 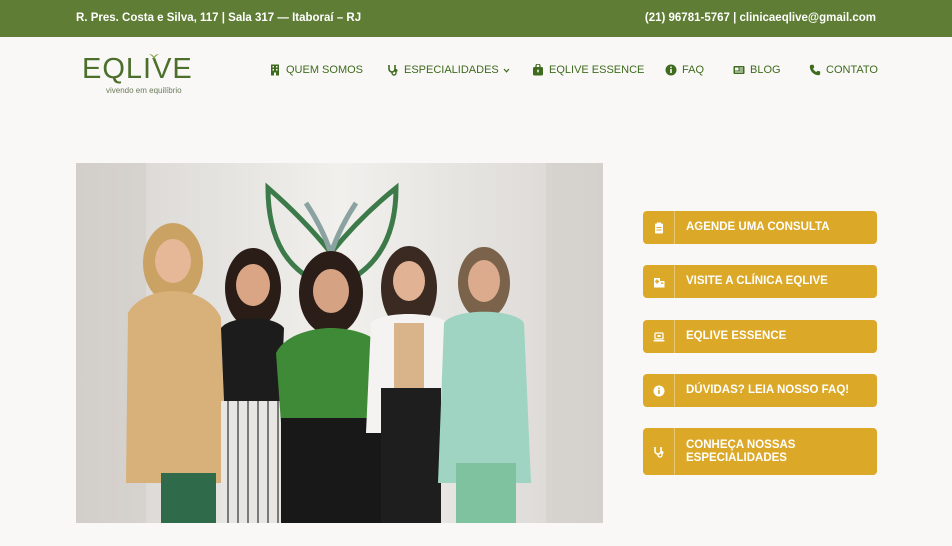 I want to click on nav-label: ESPECIALIDADES, so click(x=451, y=70).